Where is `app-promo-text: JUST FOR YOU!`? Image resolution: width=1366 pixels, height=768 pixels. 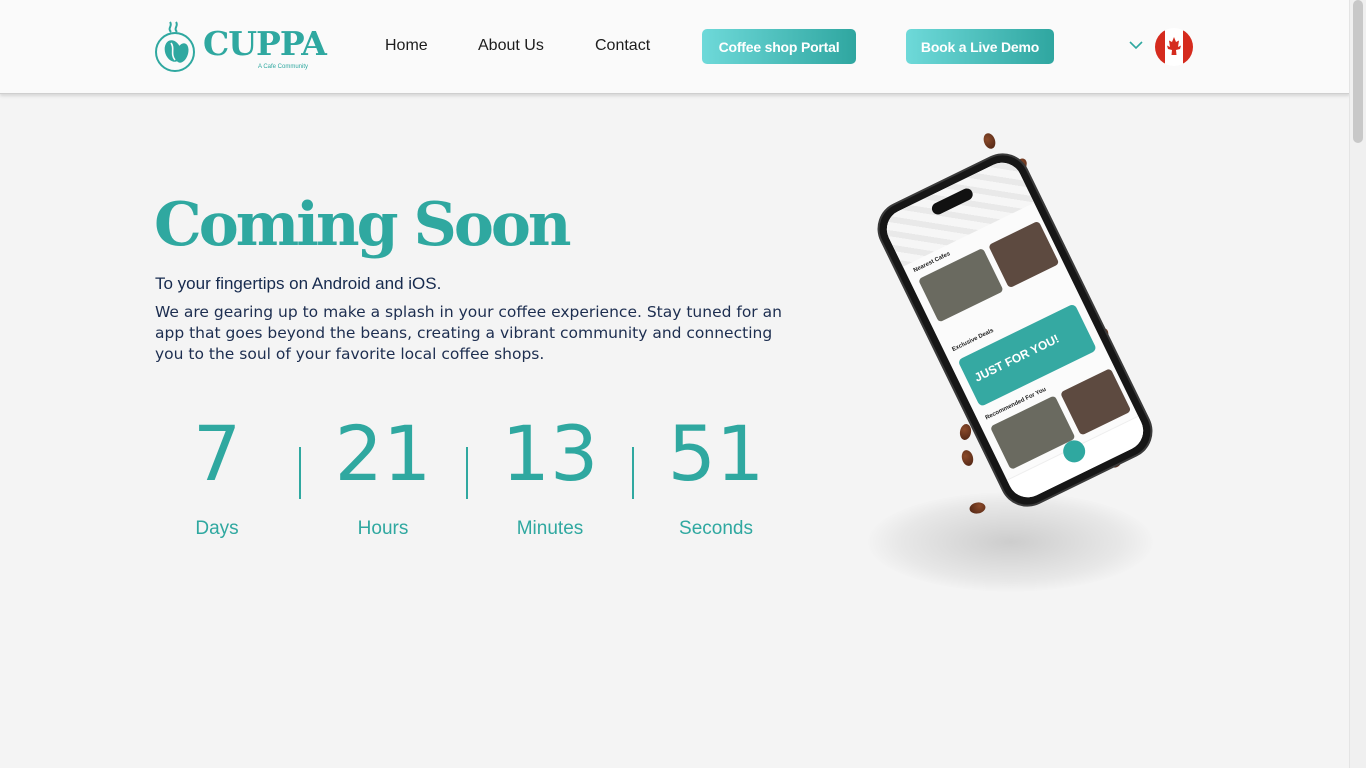
app-promo-text: JUST FOR YOU! is located at coordinates (1017, 358).